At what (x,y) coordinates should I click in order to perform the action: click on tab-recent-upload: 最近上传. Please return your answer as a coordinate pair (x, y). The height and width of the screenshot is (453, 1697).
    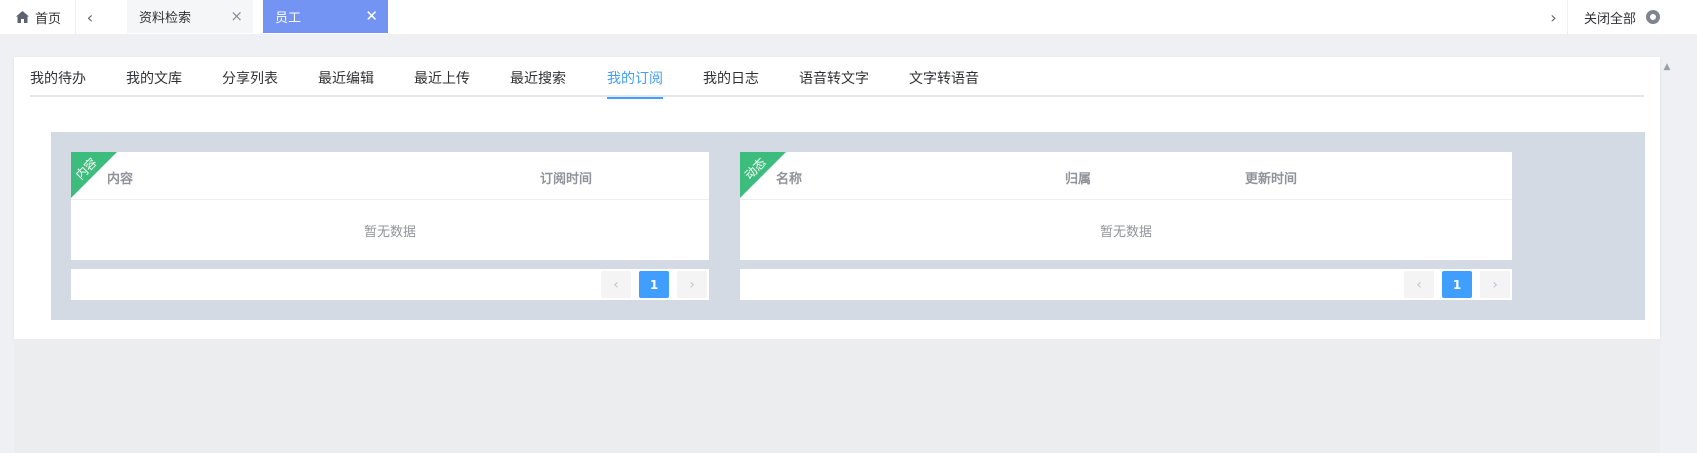
    Looking at the image, I should click on (442, 82).